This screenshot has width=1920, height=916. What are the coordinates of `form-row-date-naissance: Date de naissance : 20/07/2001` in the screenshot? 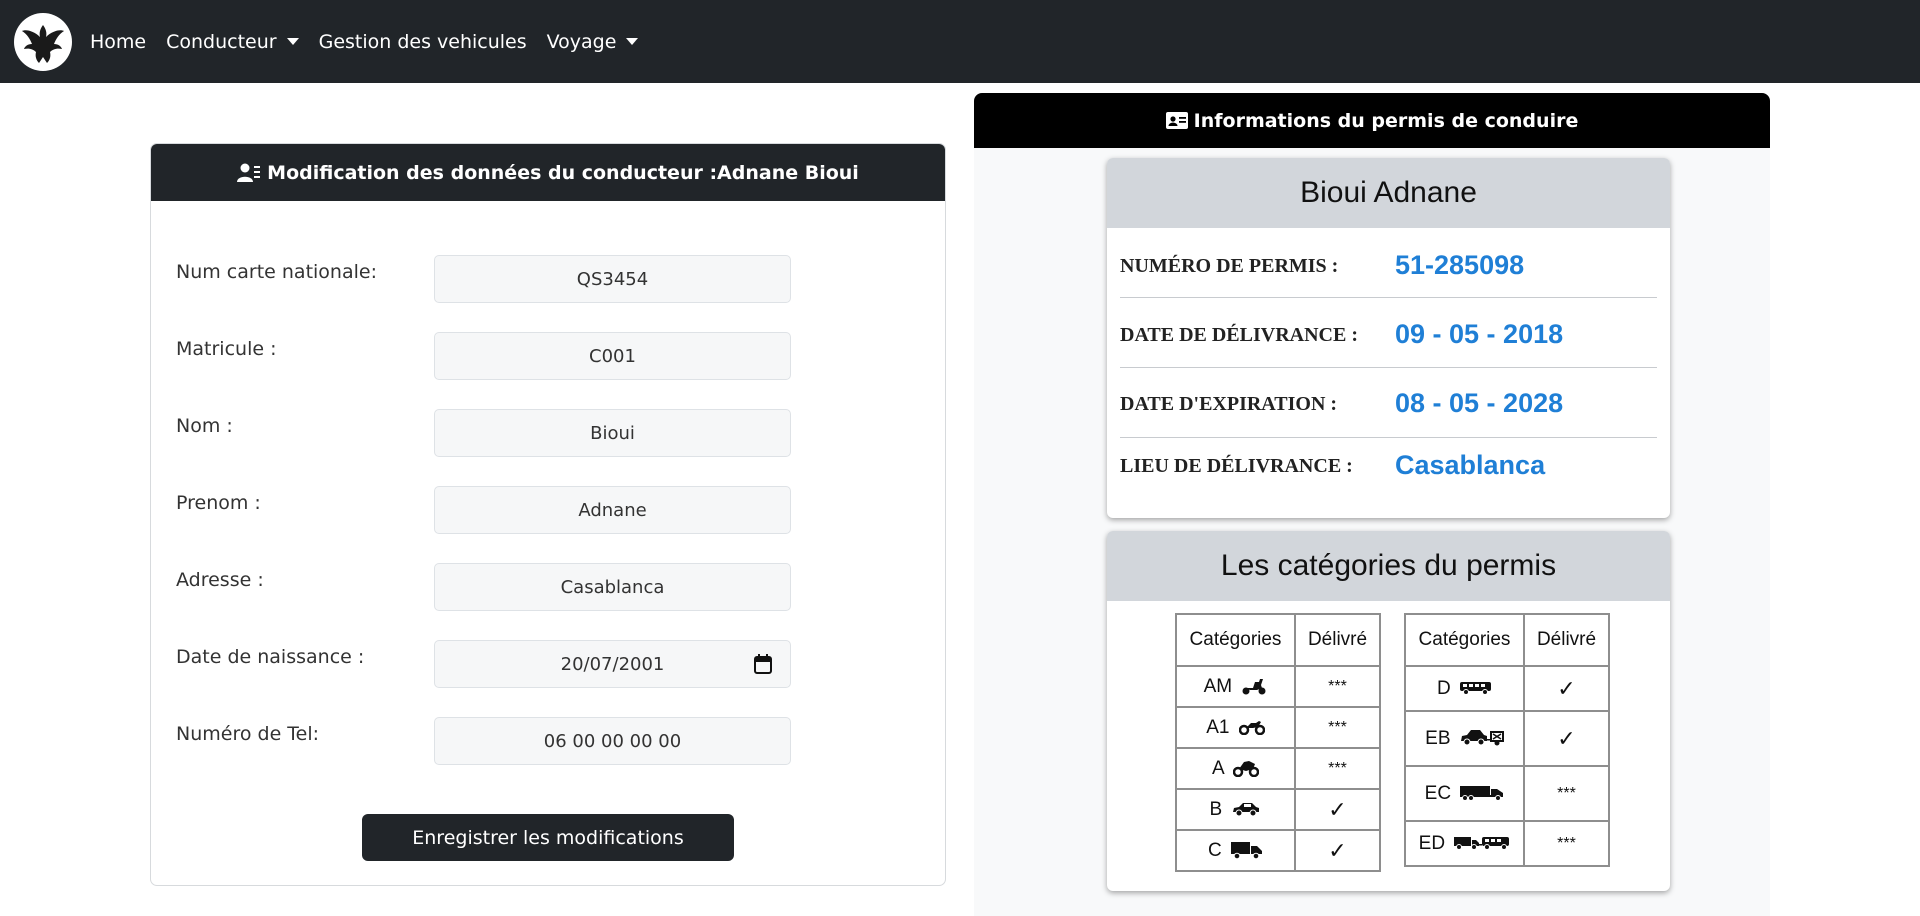 It's located at (546, 664).